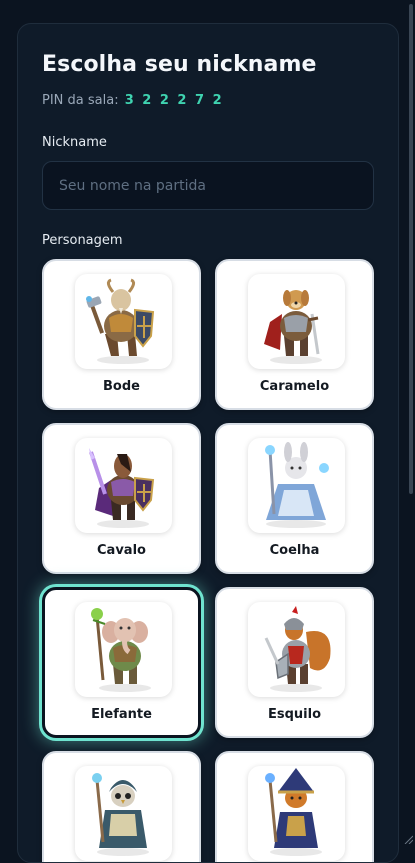 The width and height of the screenshot is (415, 863). I want to click on character-name: Bode, so click(121, 386).